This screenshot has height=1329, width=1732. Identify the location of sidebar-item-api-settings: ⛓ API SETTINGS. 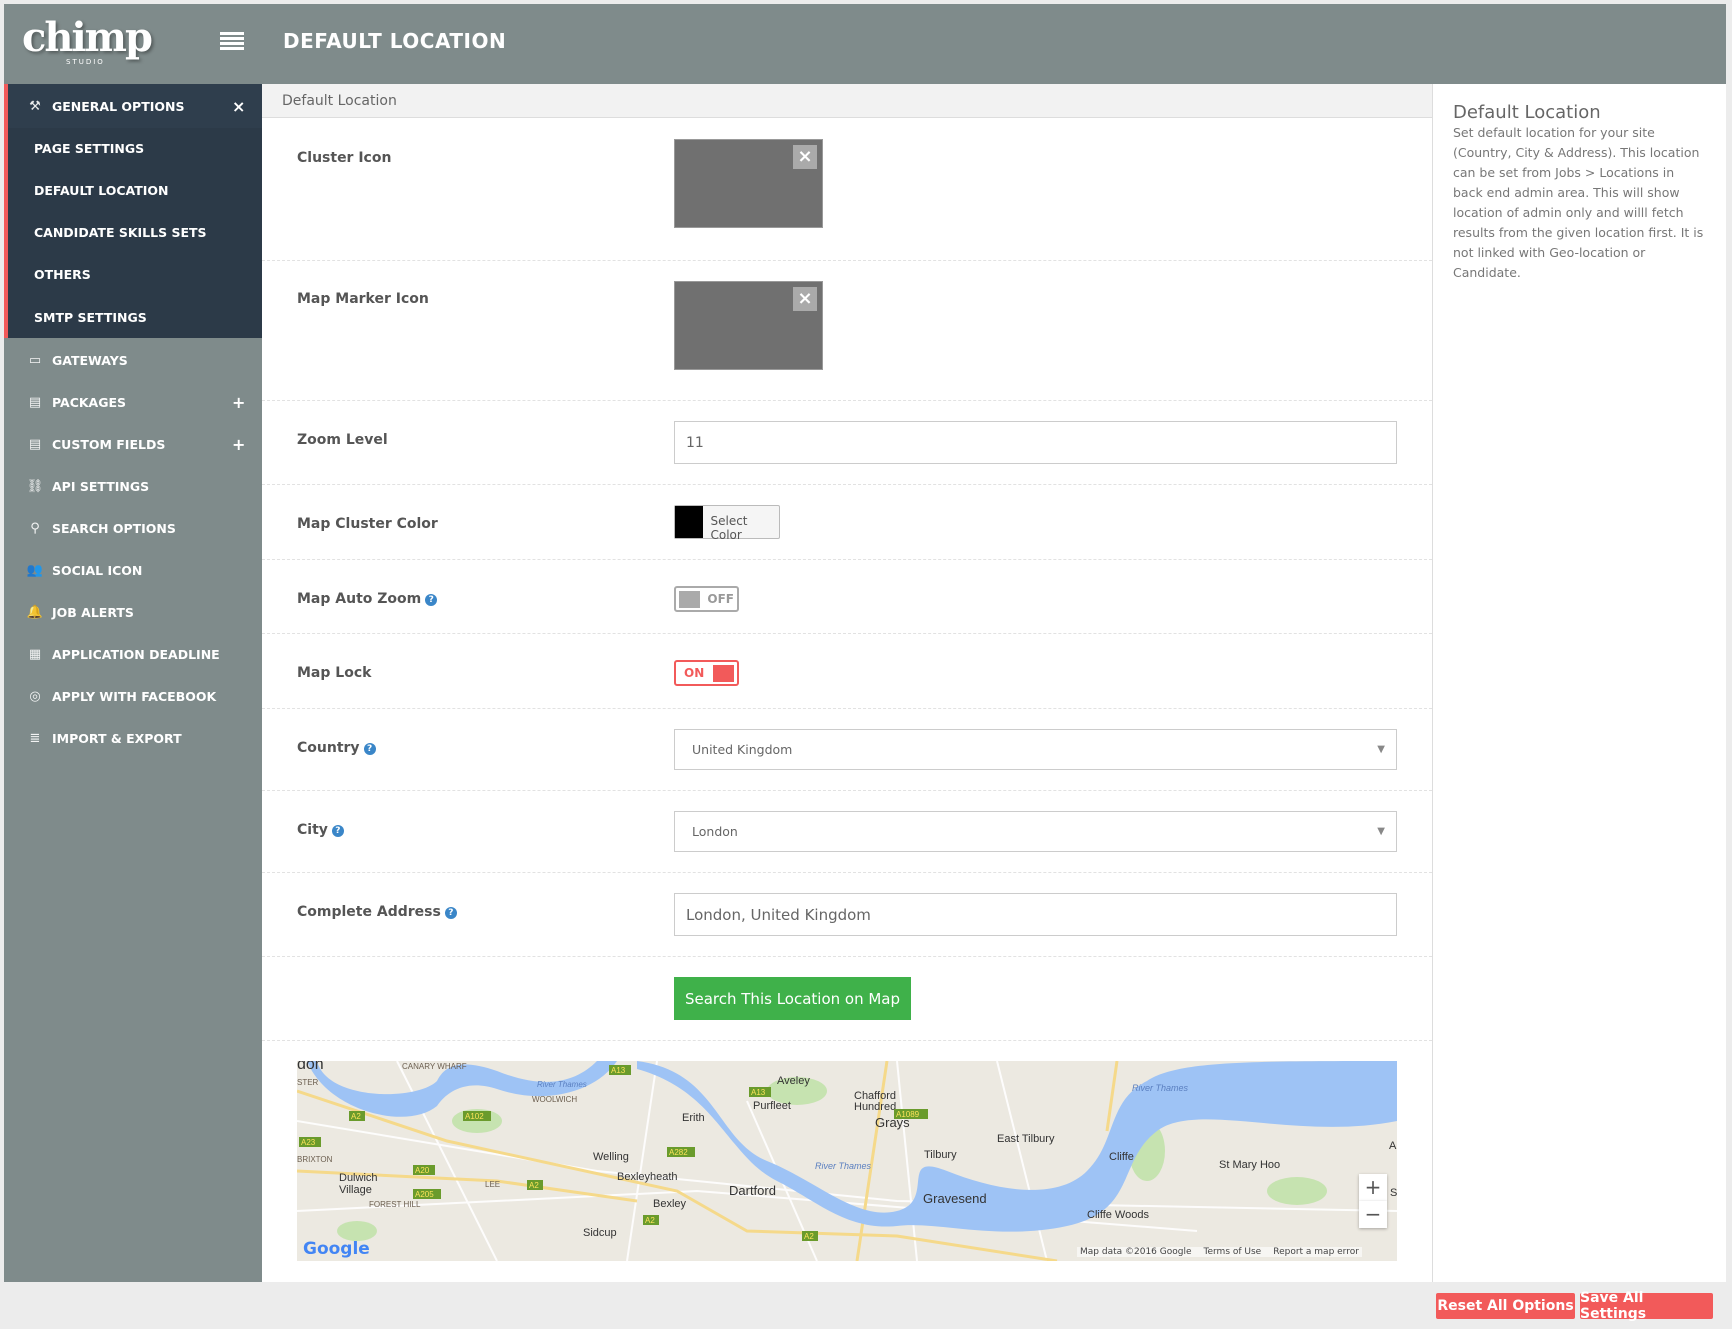
(133, 486).